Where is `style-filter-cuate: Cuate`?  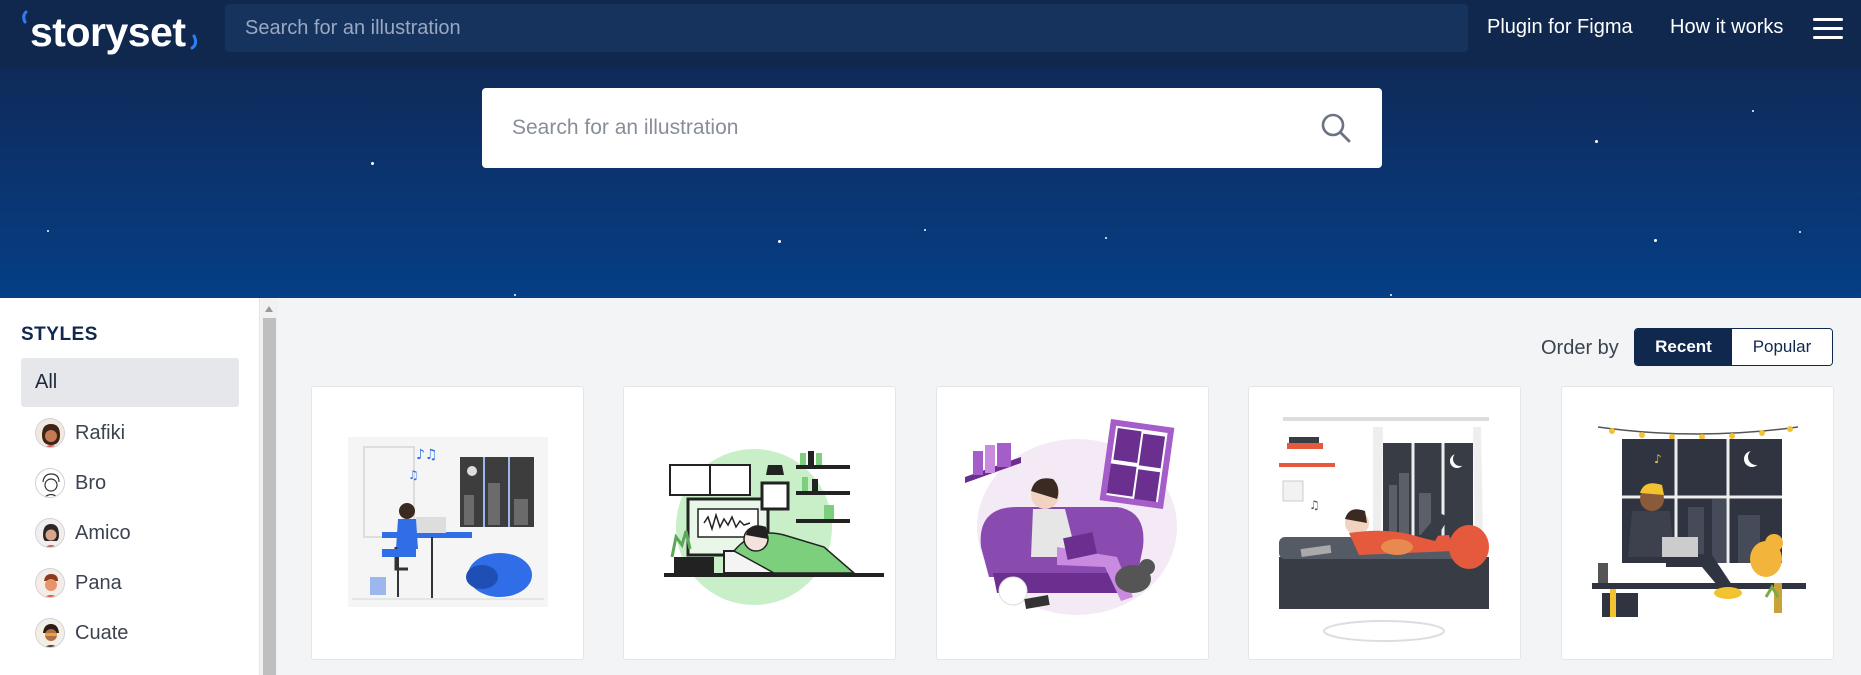
style-filter-cuate: Cuate is located at coordinates (135, 632).